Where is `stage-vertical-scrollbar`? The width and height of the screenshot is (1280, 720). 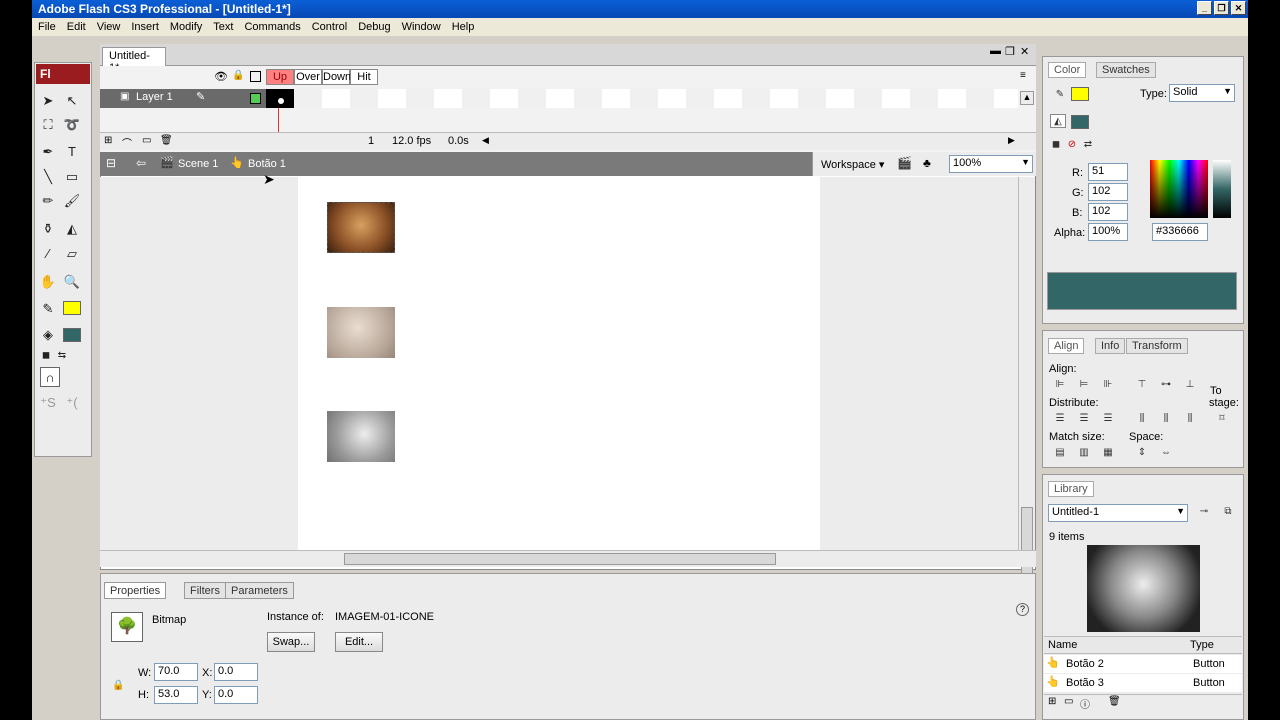
stage-vertical-scrollbar is located at coordinates (1026, 377).